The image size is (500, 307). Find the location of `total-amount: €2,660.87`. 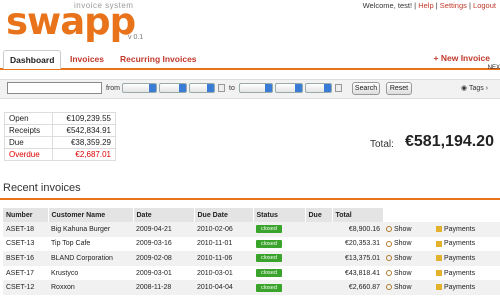

total-amount: €2,660.87 is located at coordinates (357, 287).